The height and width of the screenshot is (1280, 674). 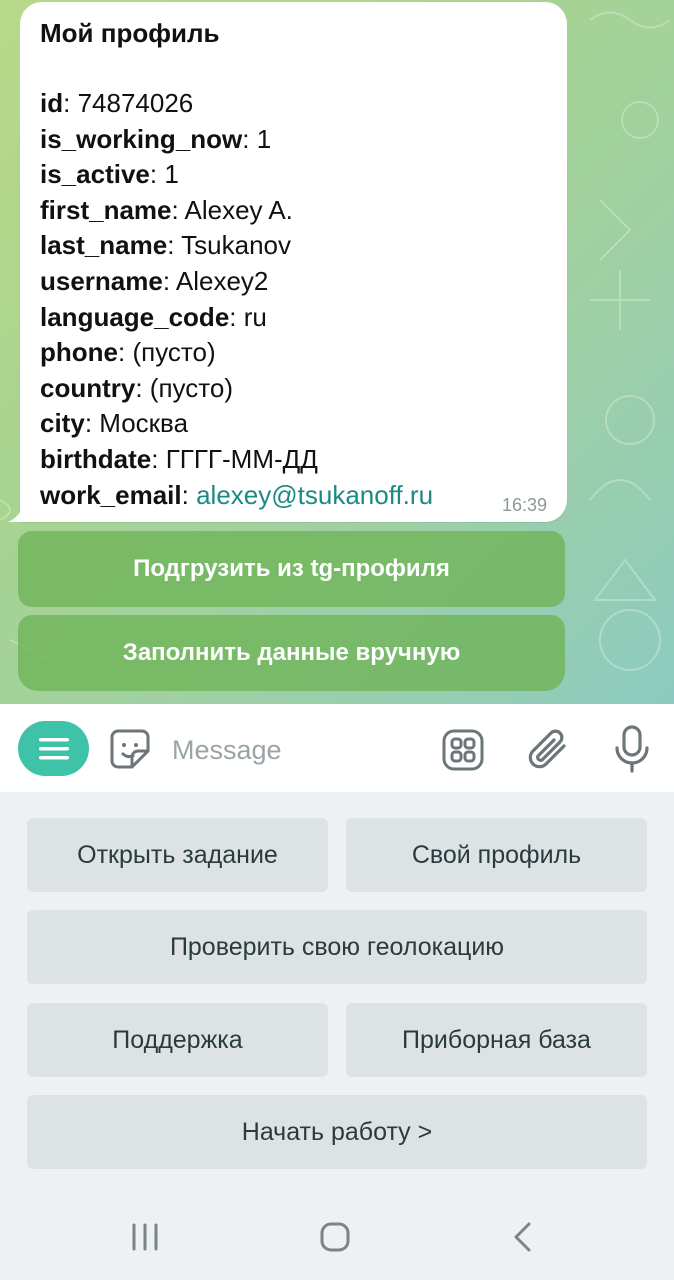 I want to click on profile-field-username: username: Alexey2, so click(x=293, y=282).